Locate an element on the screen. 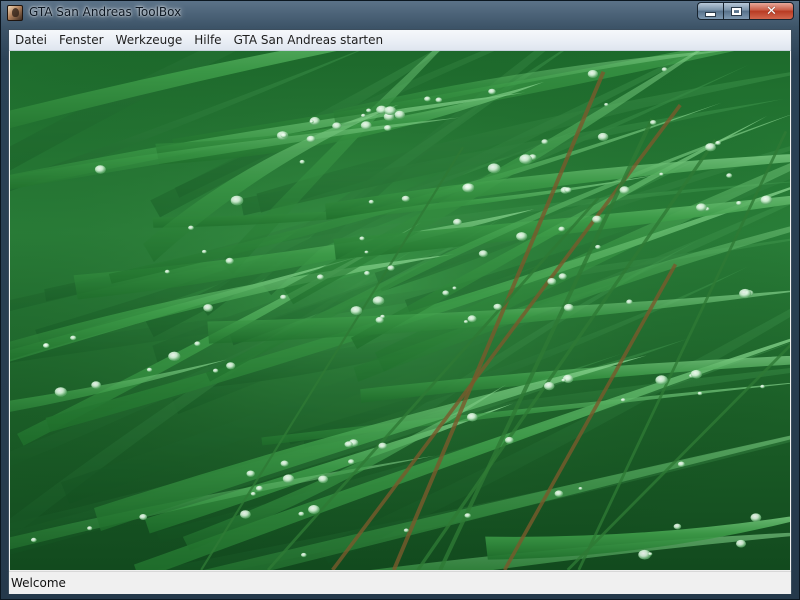  menu-item-datei: Datei is located at coordinates (31, 40).